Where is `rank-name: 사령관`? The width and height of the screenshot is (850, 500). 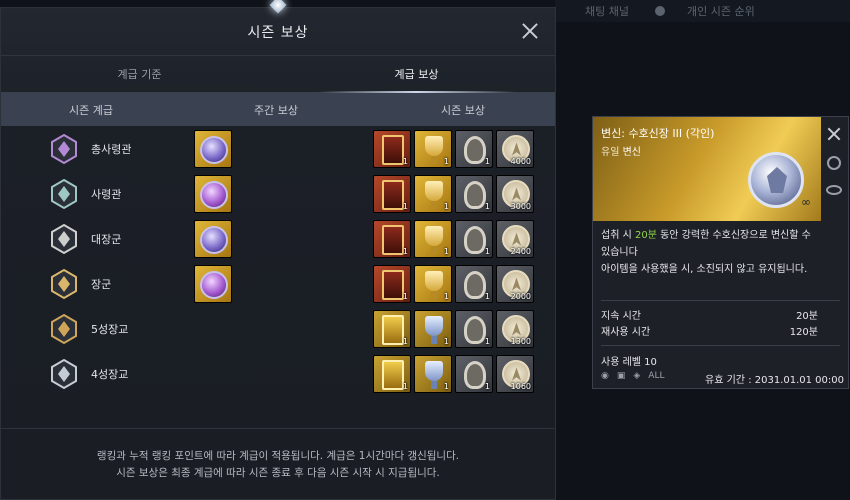 rank-name: 사령관 is located at coordinates (106, 194).